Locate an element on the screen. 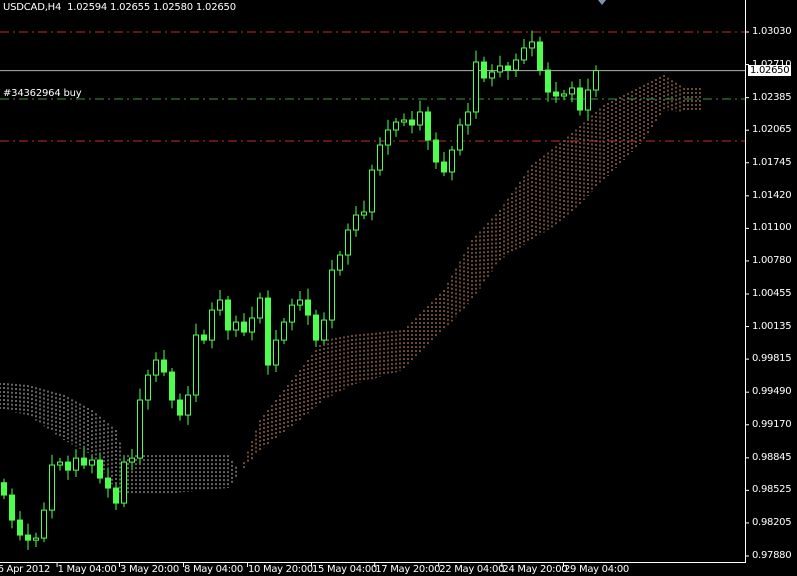 The width and height of the screenshot is (797, 576). price-tick-label: 0.97880 is located at coordinates (772, 555).